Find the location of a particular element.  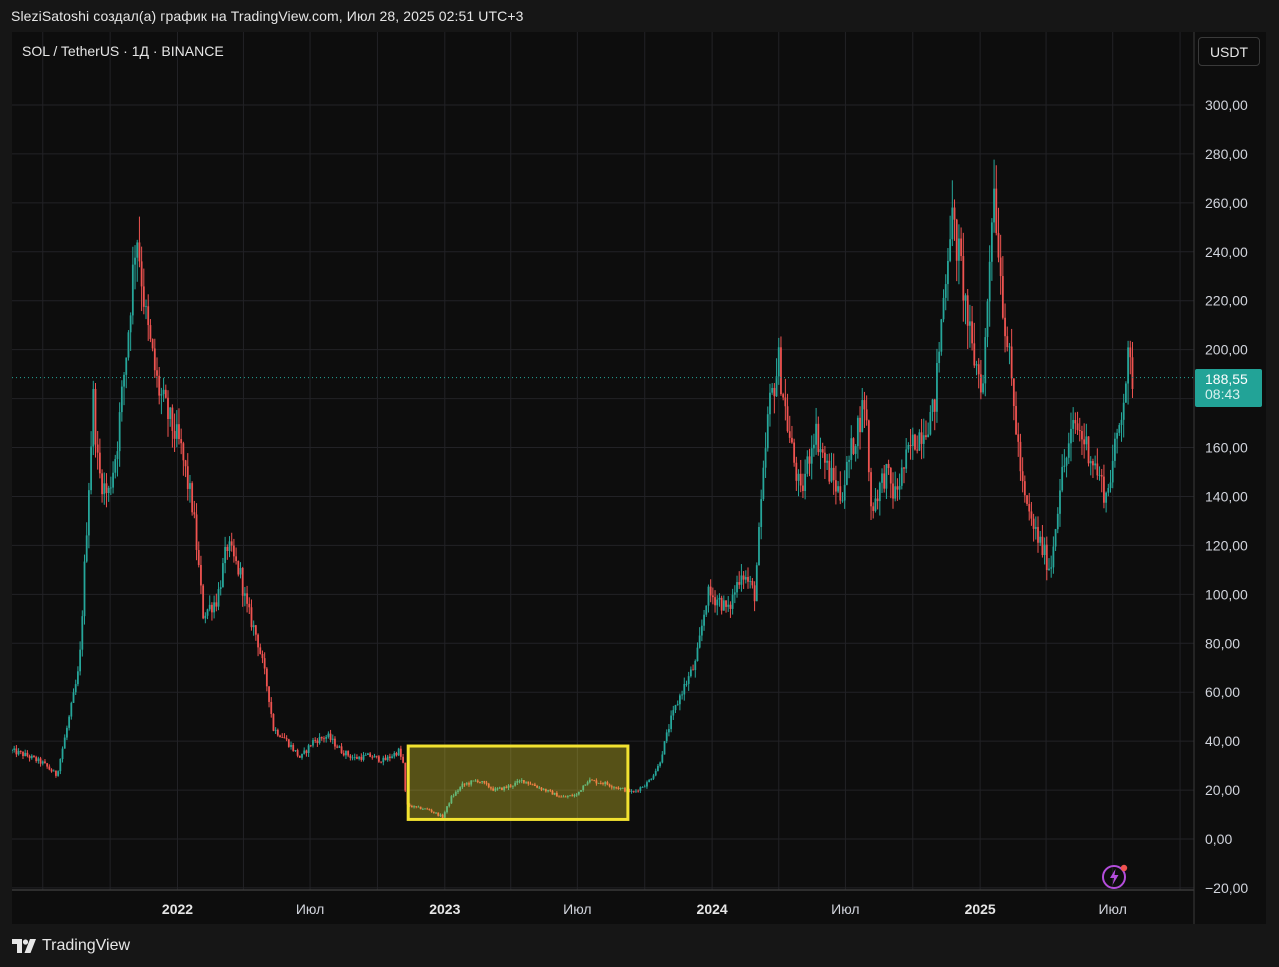

lightning-icon is located at coordinates (1115, 876).